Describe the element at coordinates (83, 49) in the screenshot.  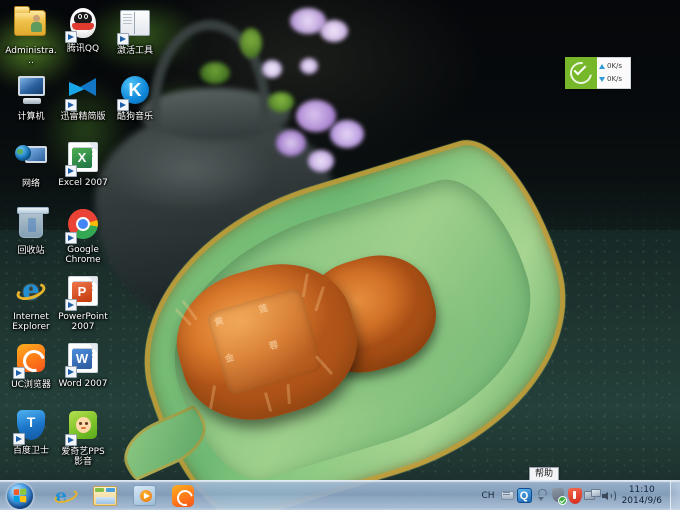
I see `desktop-icon-label: 腾讯QQ` at that location.